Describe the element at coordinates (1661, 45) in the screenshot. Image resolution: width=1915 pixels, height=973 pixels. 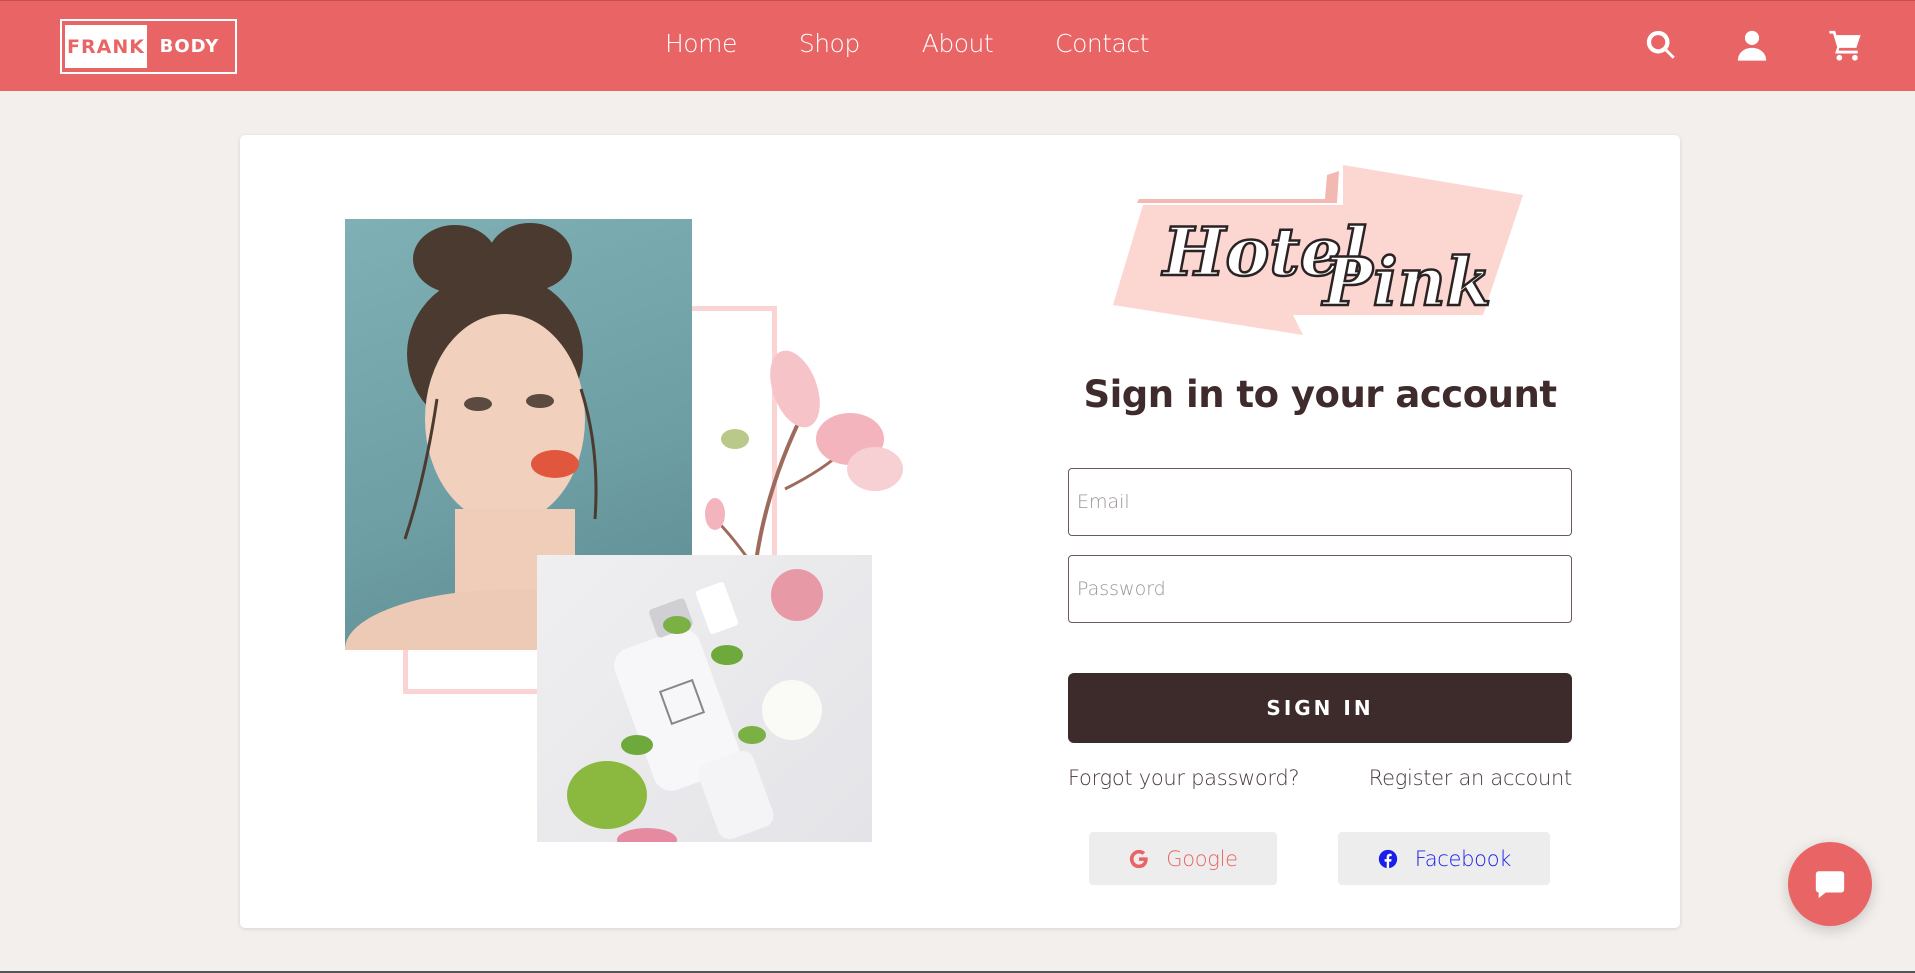
I see `search-icon` at that location.